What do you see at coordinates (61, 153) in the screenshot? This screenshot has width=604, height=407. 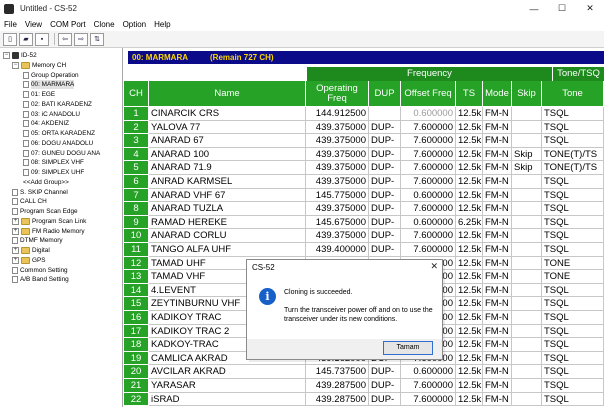 I see `tree-item: 07: GUNEU DOGU ANA` at bounding box center [61, 153].